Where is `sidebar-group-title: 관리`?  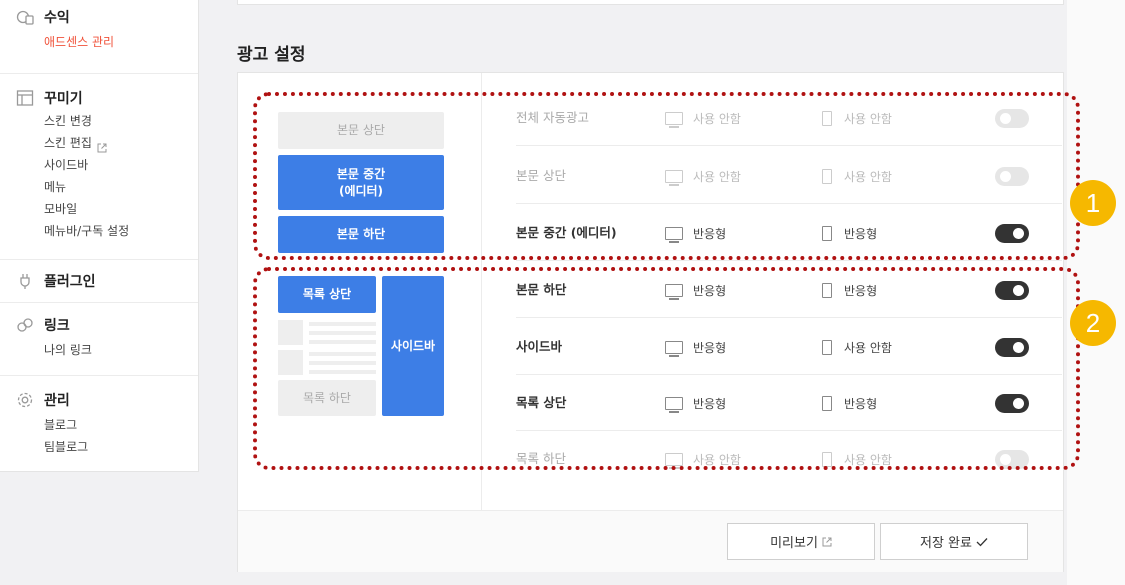
sidebar-group-title: 관리 is located at coordinates (57, 401).